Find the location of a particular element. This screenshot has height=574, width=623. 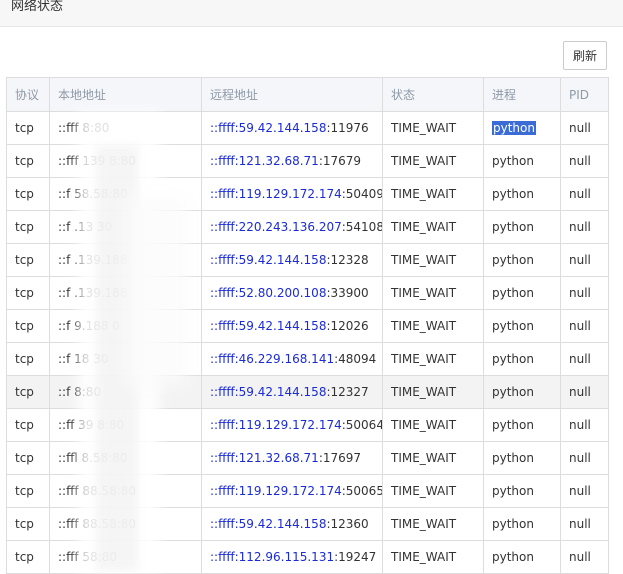

remote-address-cell: ::ffff:121.32.68.71:17679 is located at coordinates (292, 161).